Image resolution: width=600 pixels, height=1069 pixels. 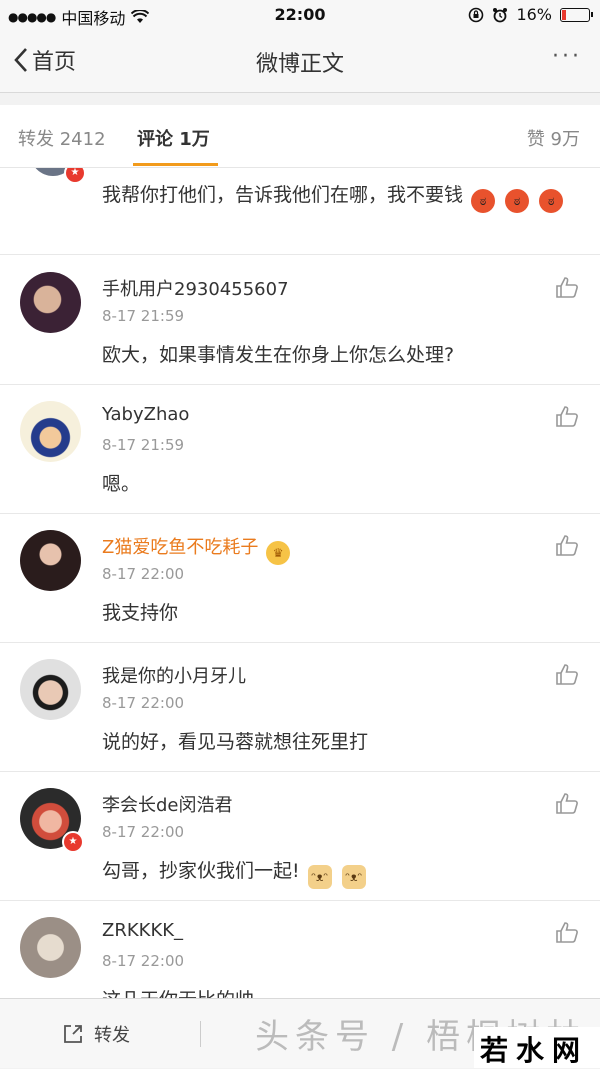 I want to click on divider, so click(x=200, y=1034).